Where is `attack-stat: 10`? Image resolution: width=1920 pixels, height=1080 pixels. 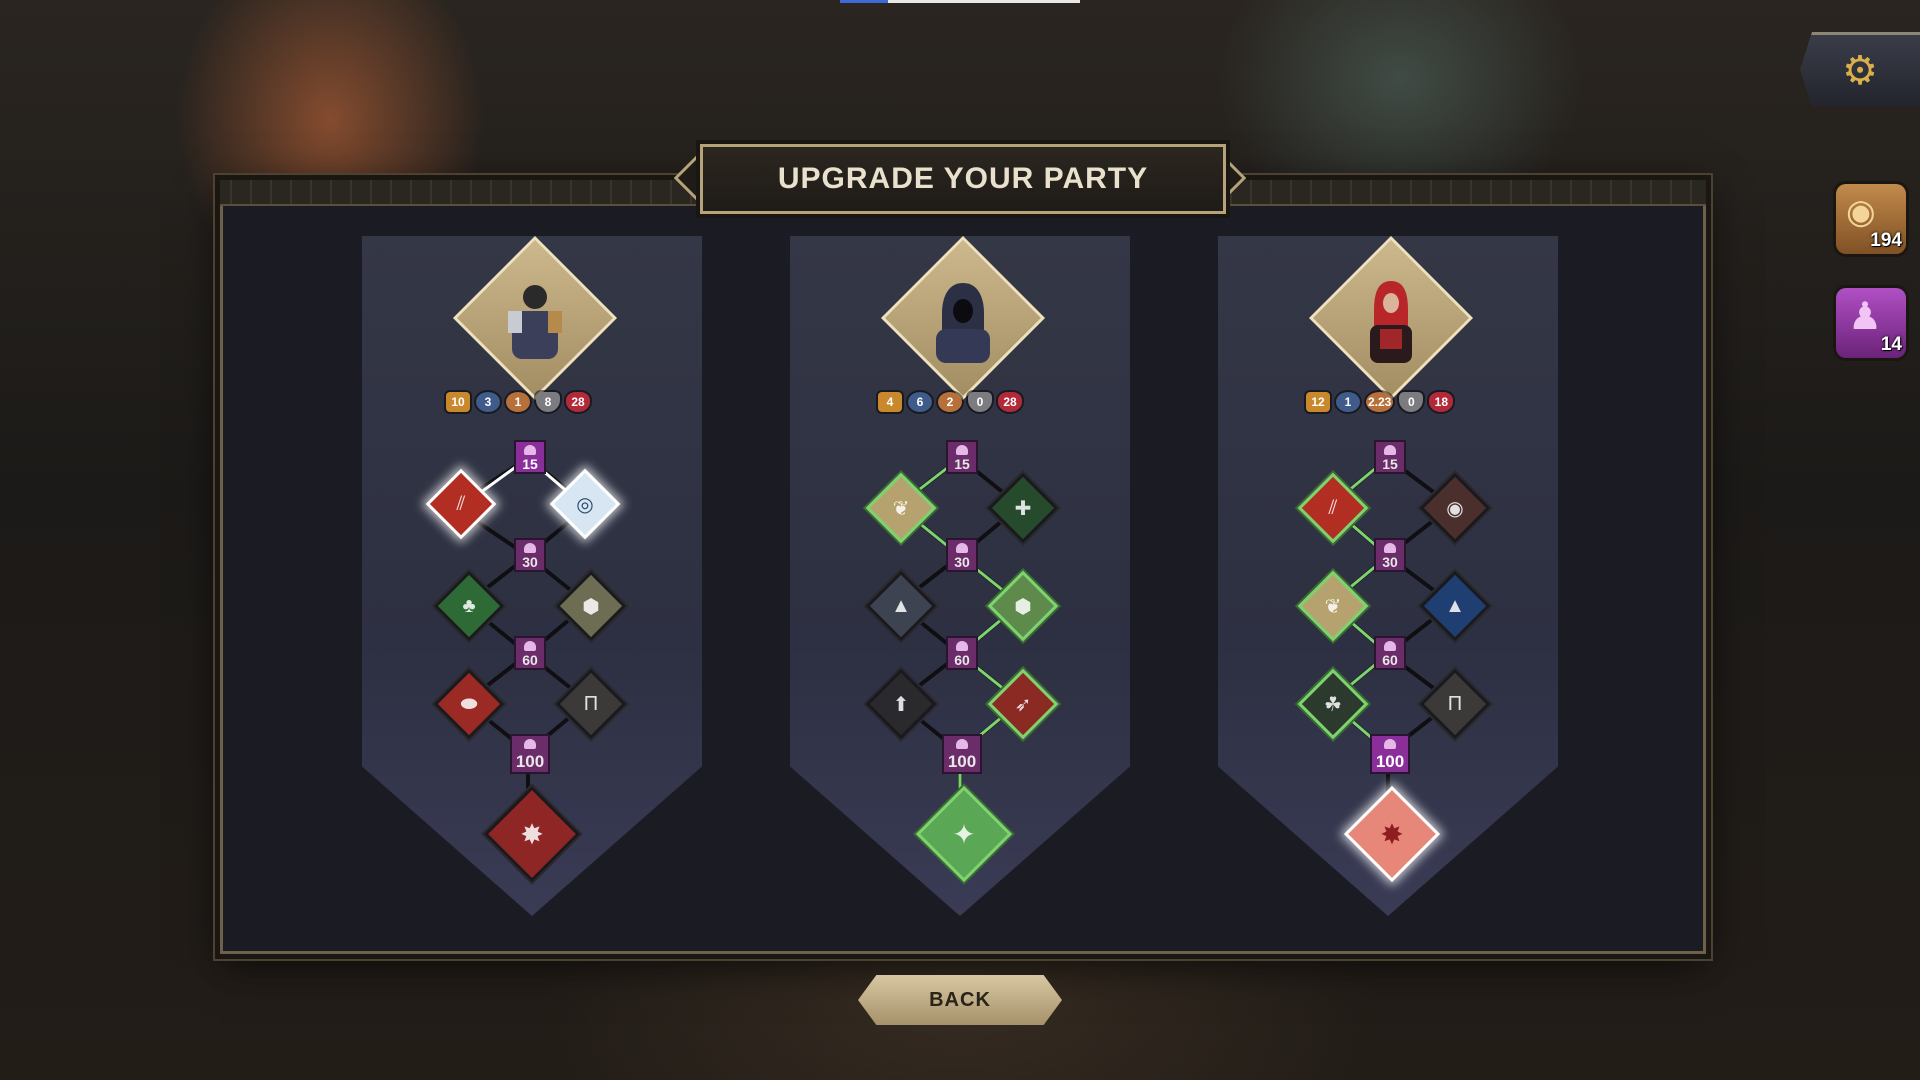
attack-stat: 10 is located at coordinates (458, 402).